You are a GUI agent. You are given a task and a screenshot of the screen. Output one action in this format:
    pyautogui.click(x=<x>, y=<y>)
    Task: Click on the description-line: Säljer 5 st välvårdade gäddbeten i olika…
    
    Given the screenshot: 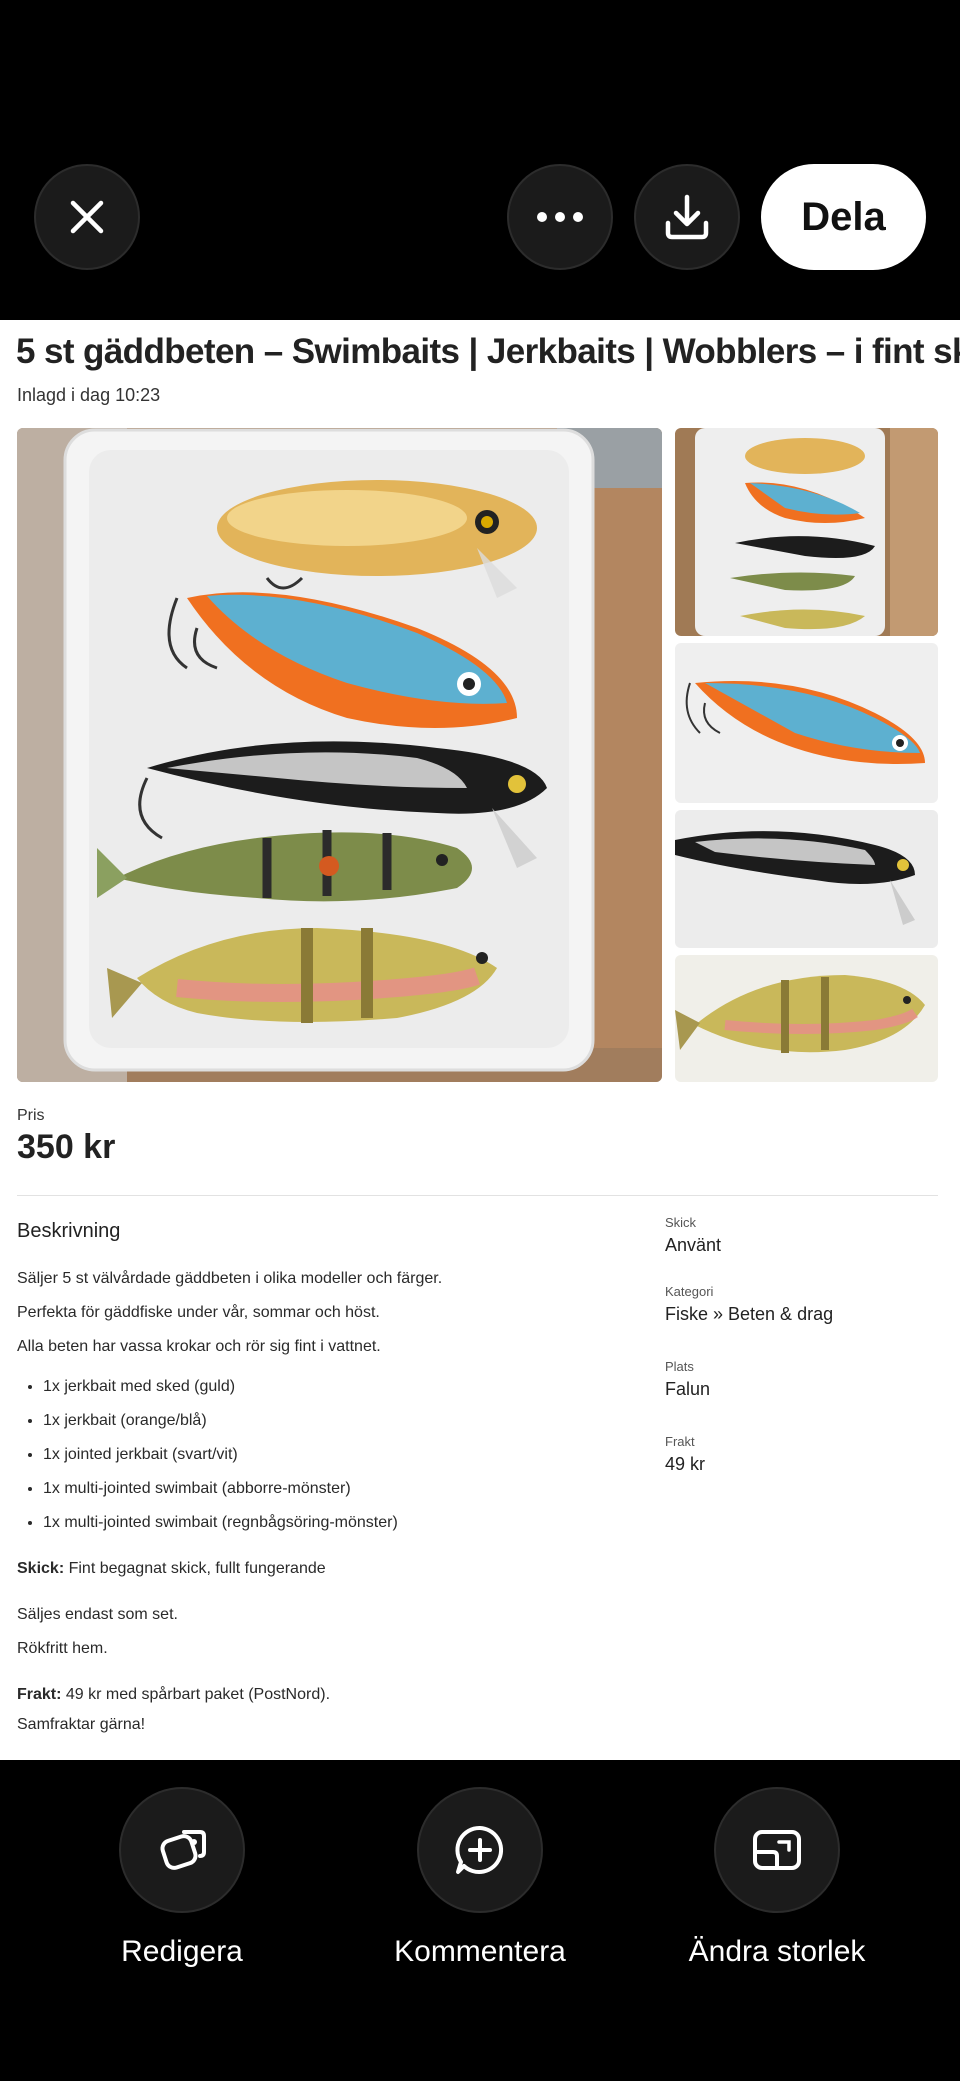 What is the action you would take?
    pyautogui.click(x=230, y=1278)
    